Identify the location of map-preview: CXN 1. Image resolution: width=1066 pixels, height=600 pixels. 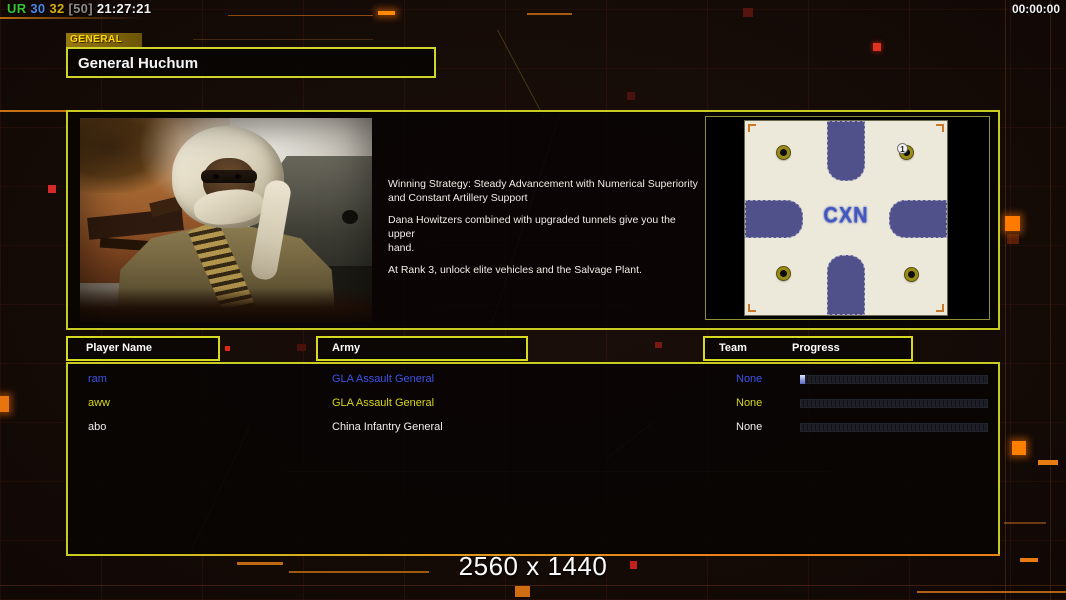
(846, 218).